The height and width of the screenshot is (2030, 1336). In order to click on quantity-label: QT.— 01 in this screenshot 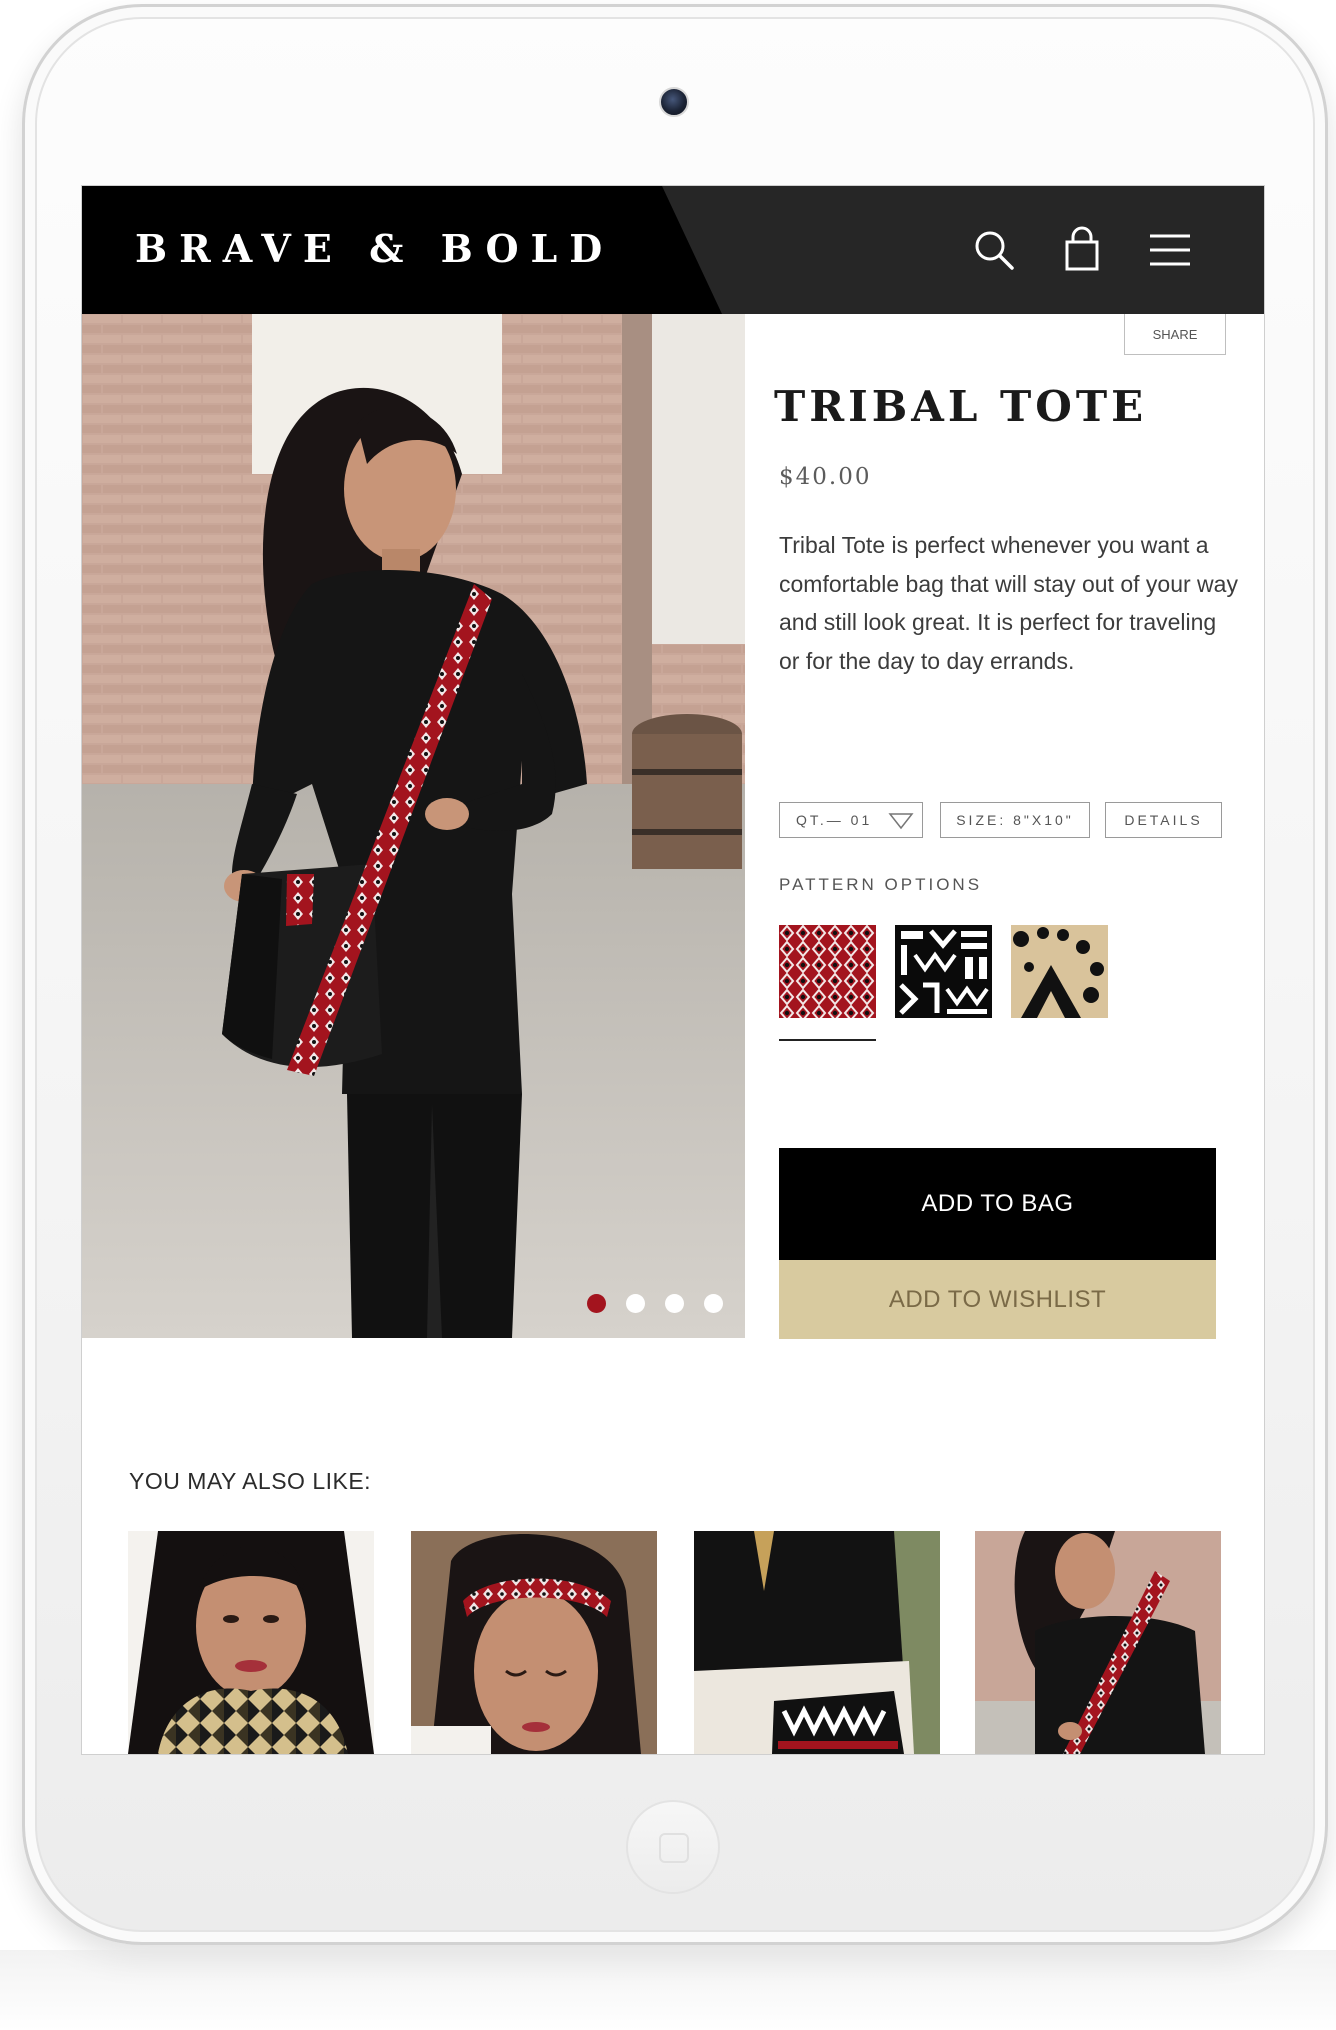, I will do `click(834, 820)`.